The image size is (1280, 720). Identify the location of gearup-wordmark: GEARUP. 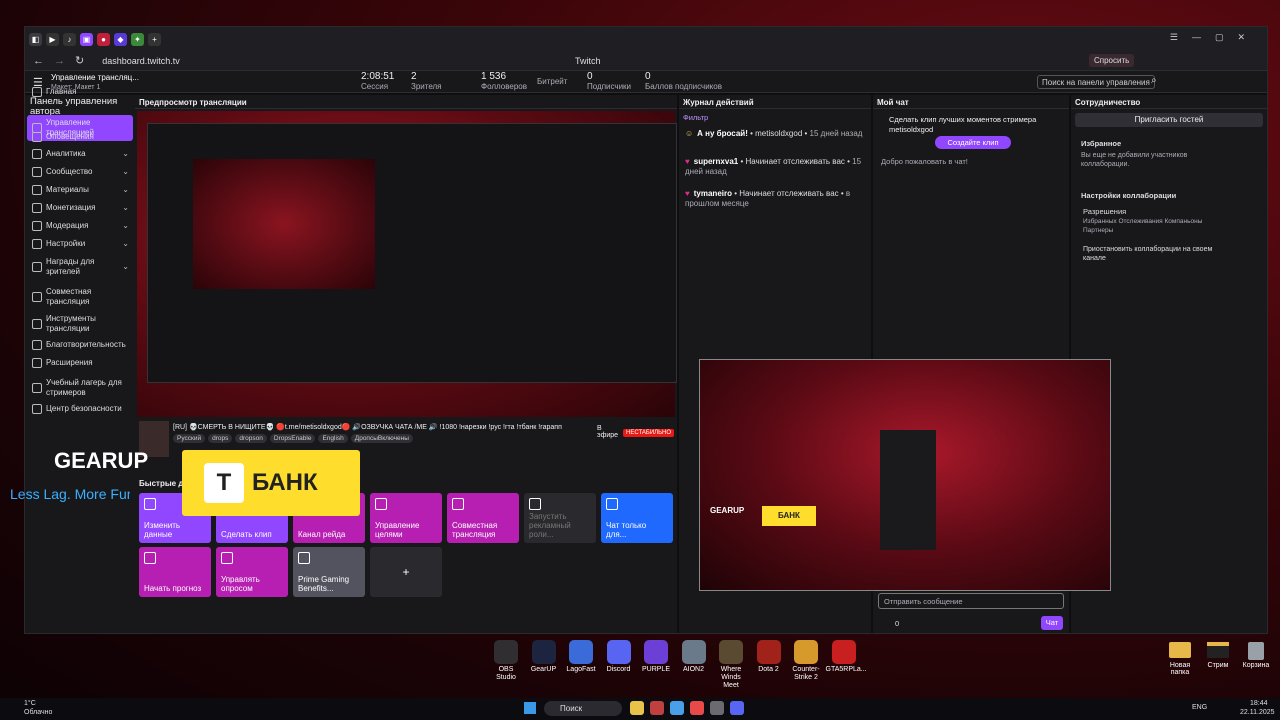
(101, 460).